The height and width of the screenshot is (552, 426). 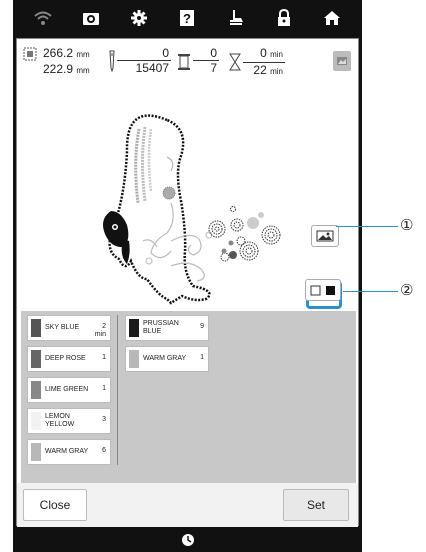 I want to click on thread-unit: min, so click(x=100, y=334).